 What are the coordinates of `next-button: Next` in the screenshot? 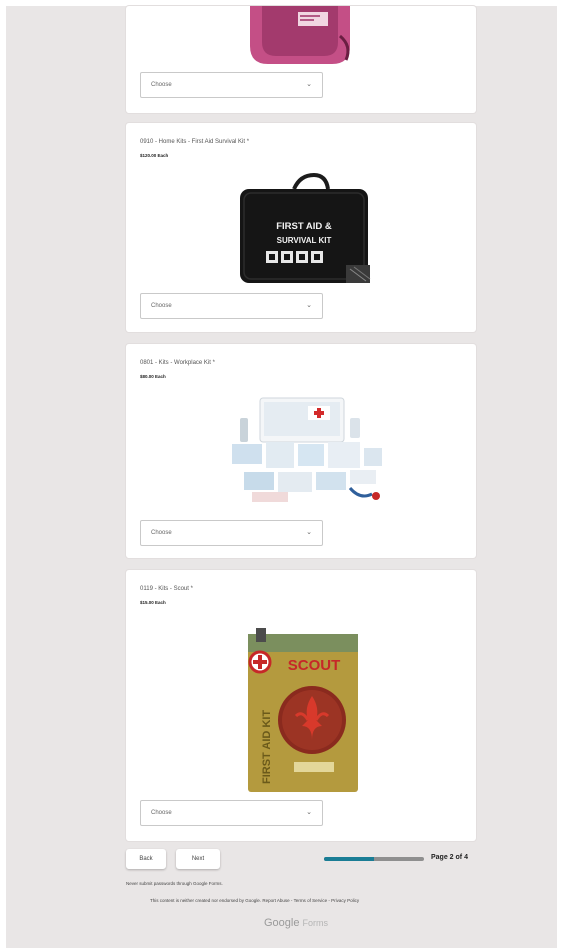 It's located at (198, 859).